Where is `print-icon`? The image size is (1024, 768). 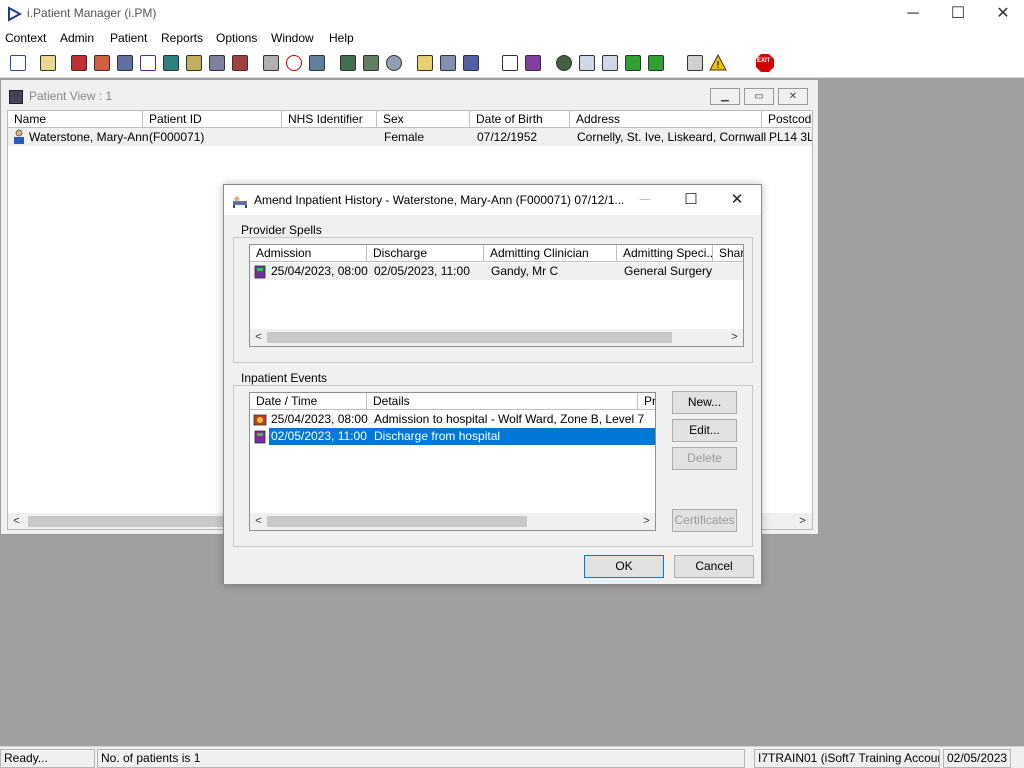
print-icon is located at coordinates (48, 63).